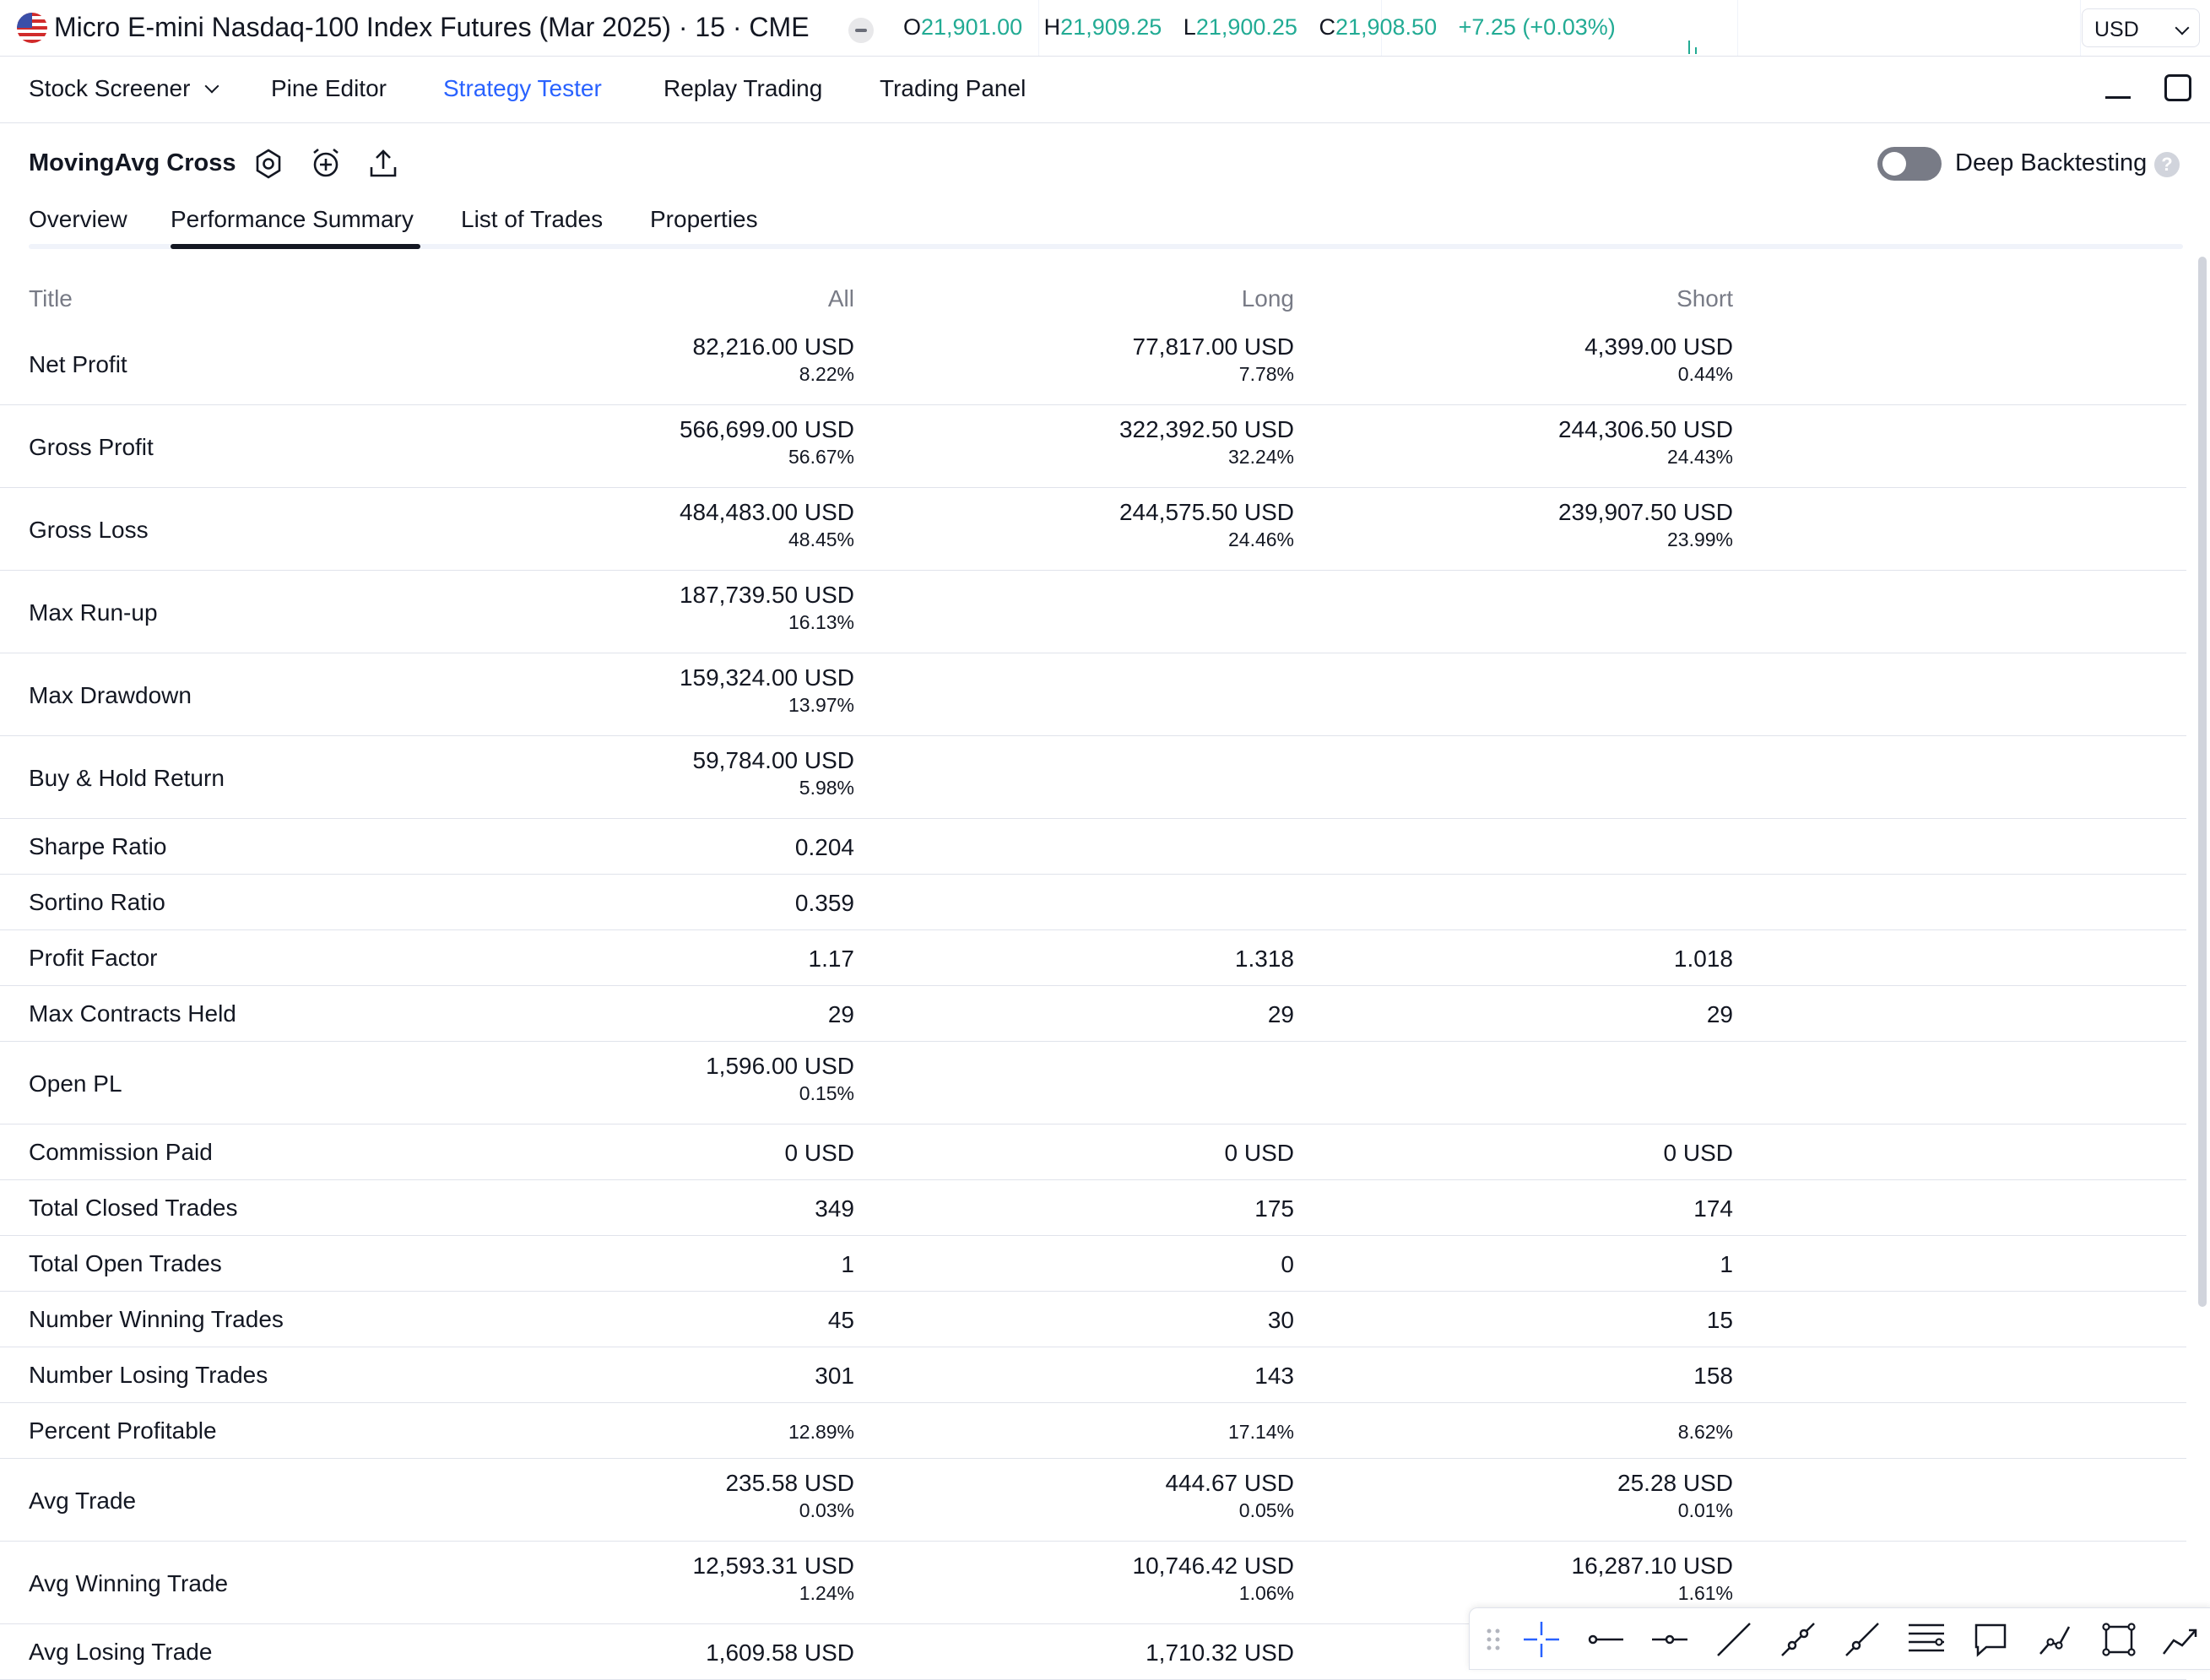 This screenshot has height=1680, width=2210. Describe the element at coordinates (780, 1653) in the screenshot. I see `cell-all: 1,609.58 USD` at that location.